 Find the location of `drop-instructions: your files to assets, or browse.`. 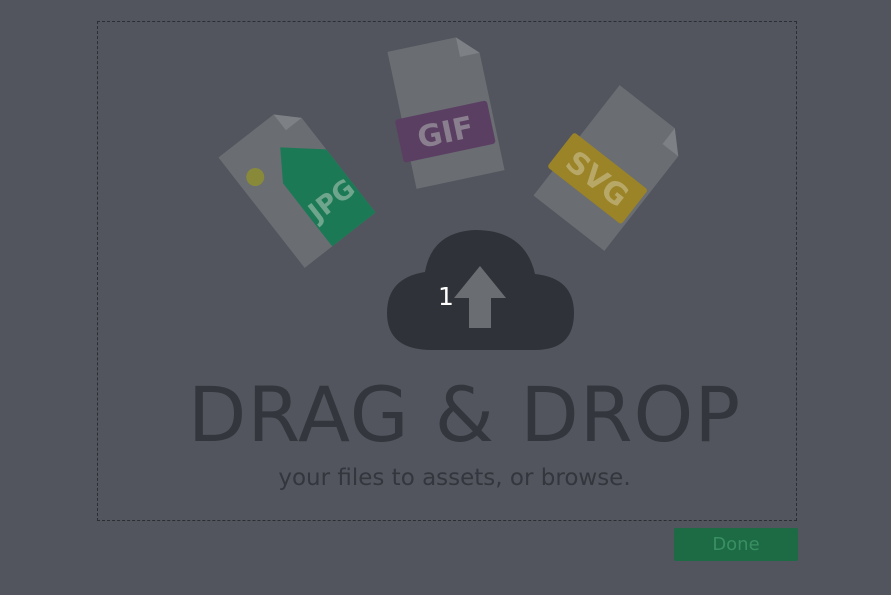

drop-instructions: your files to assets, or browse. is located at coordinates (454, 478).